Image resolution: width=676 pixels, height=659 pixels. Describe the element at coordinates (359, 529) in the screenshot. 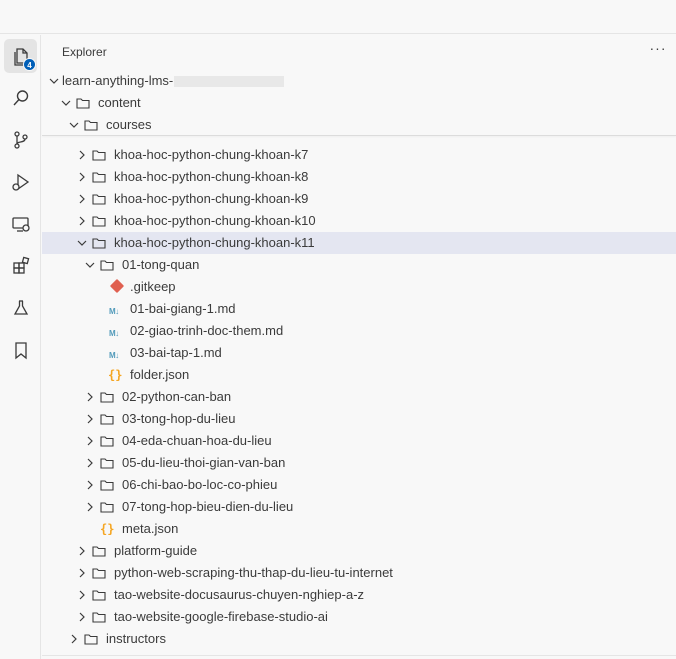

I see `tree-file-json: {} meta.json` at that location.